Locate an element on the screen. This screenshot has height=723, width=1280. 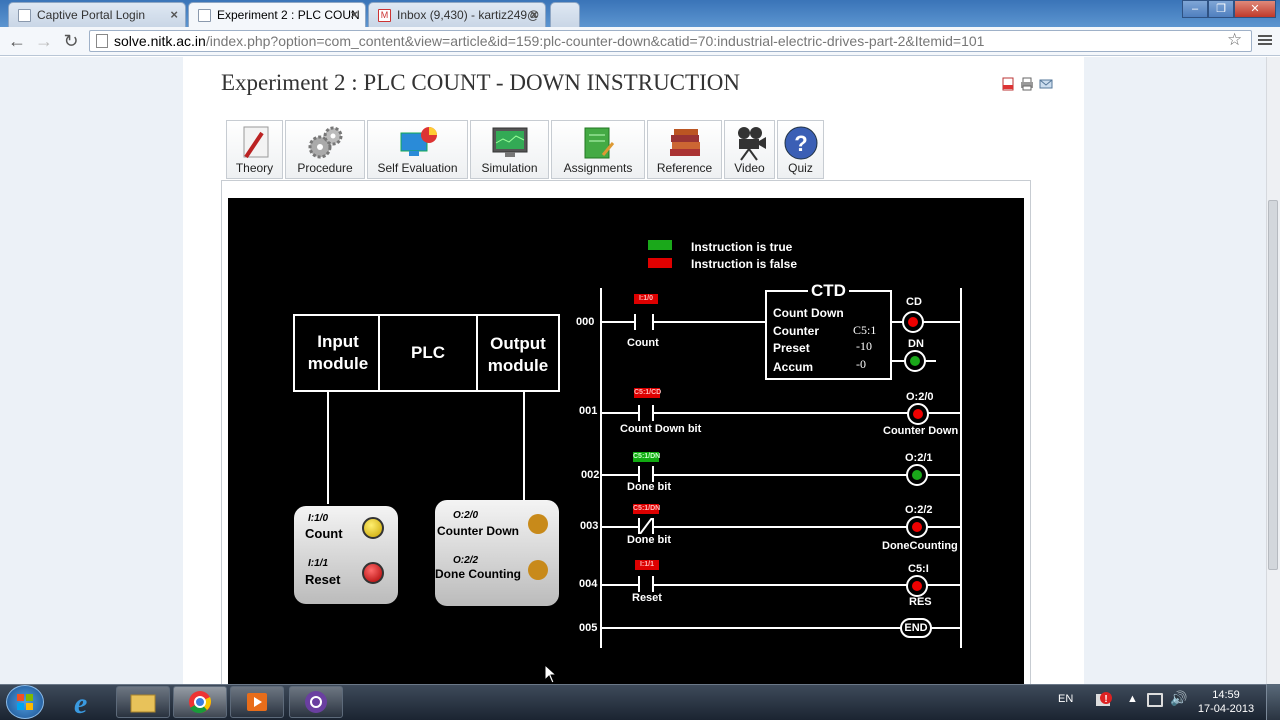
ctd-preset-value: -10 is located at coordinates (864, 346).